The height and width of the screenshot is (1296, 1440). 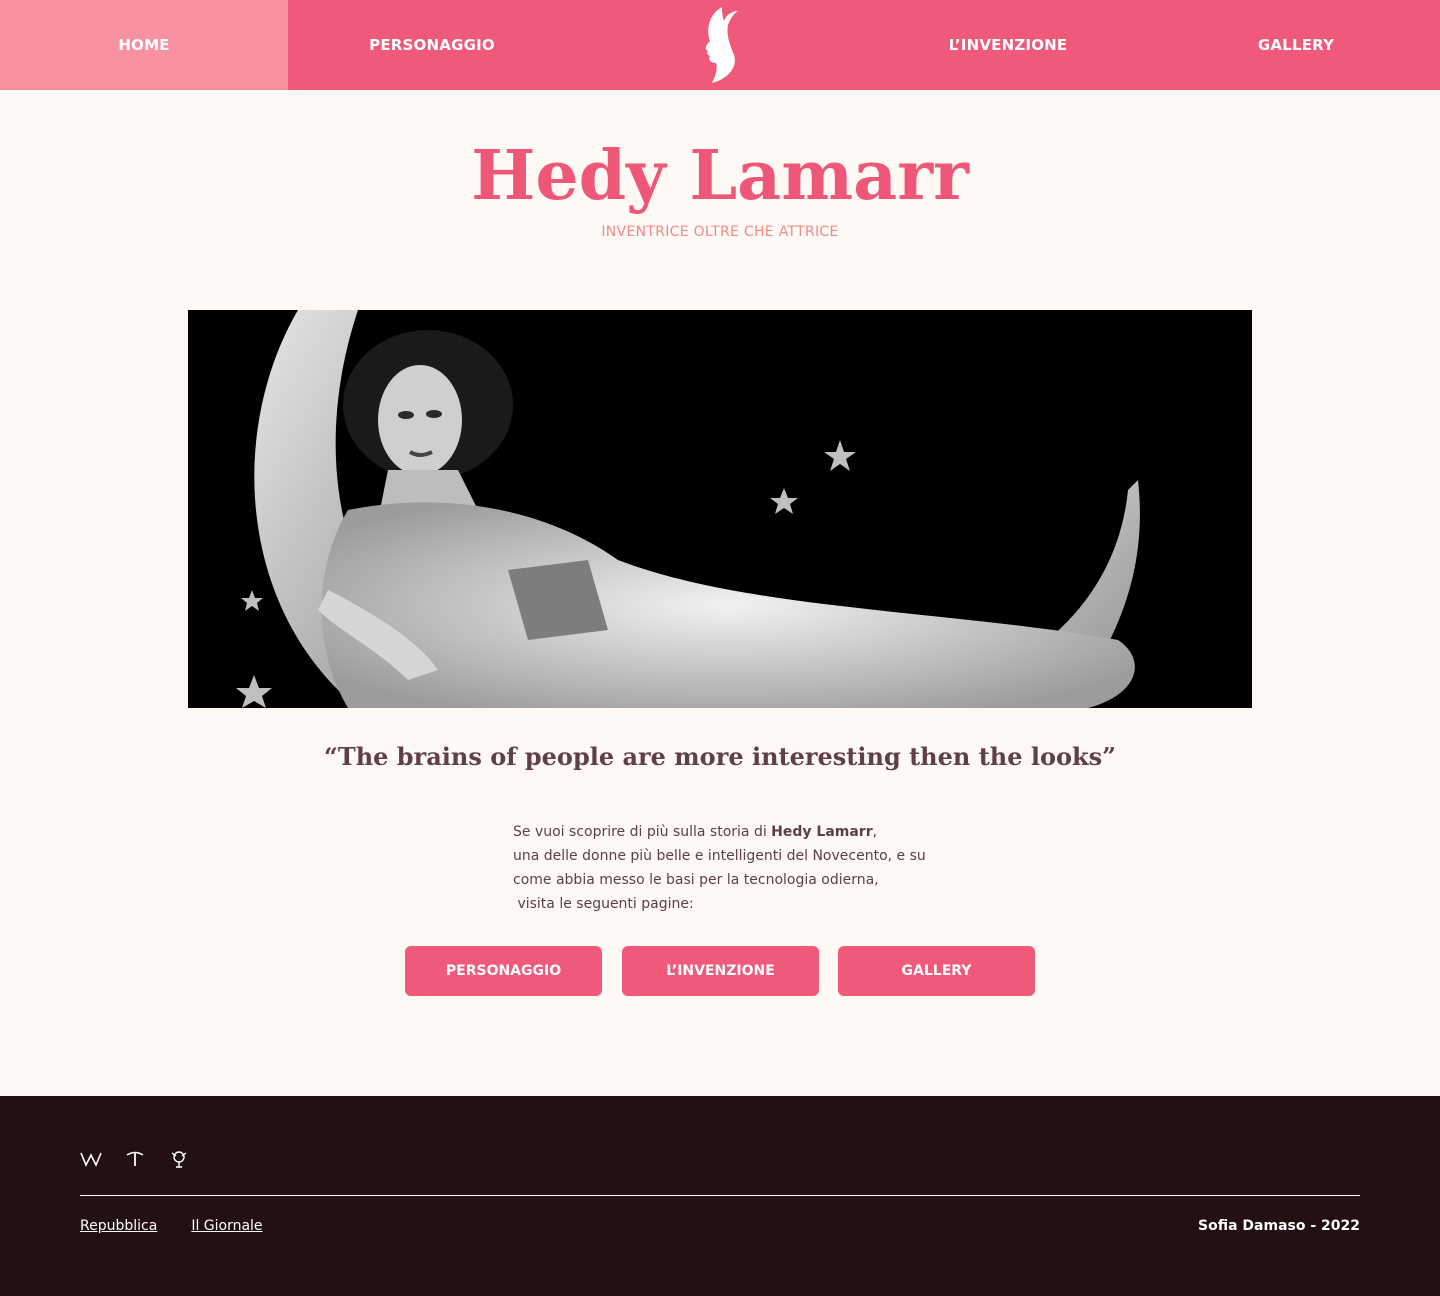 I want to click on intro-line-1-suffix: ,, so click(x=875, y=832).